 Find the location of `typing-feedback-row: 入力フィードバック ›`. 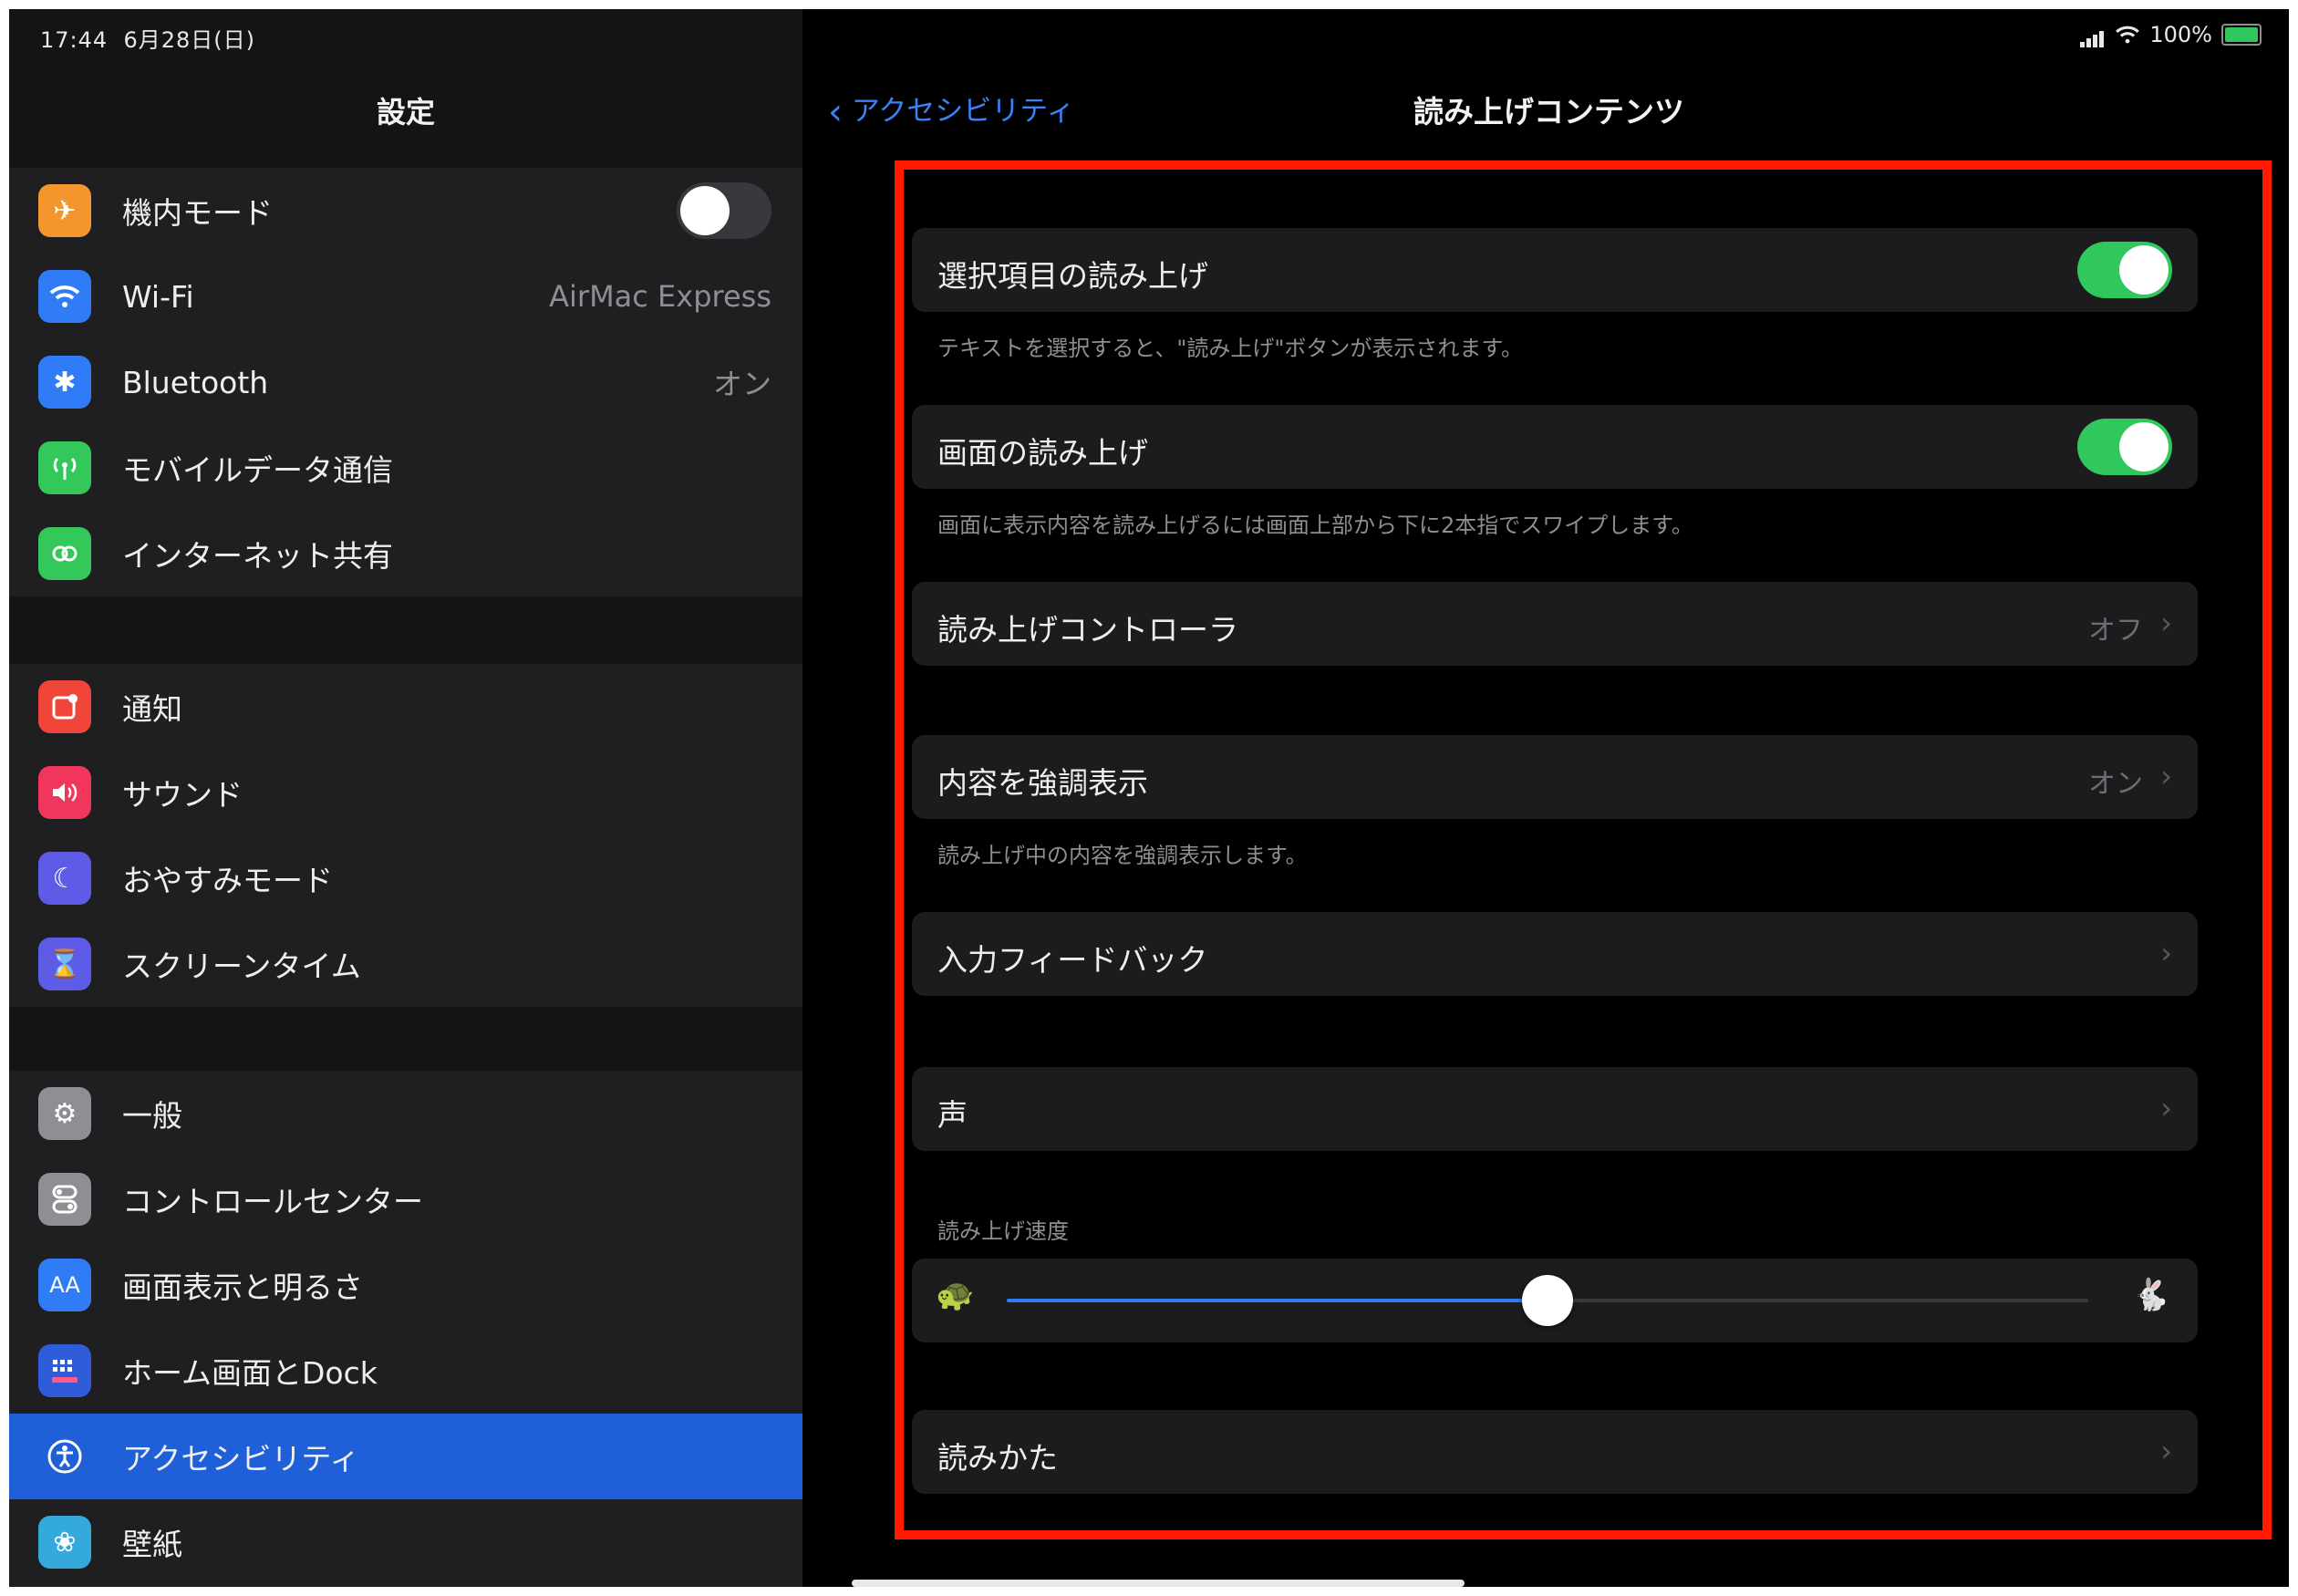

typing-feedback-row: 入力フィードバック › is located at coordinates (1555, 954).